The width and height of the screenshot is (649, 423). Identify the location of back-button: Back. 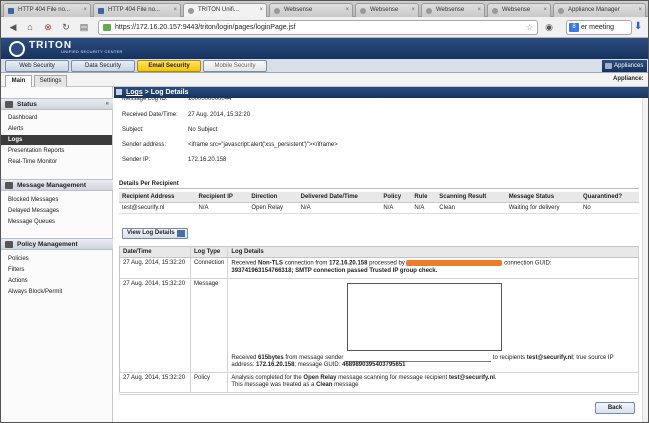
(615, 408).